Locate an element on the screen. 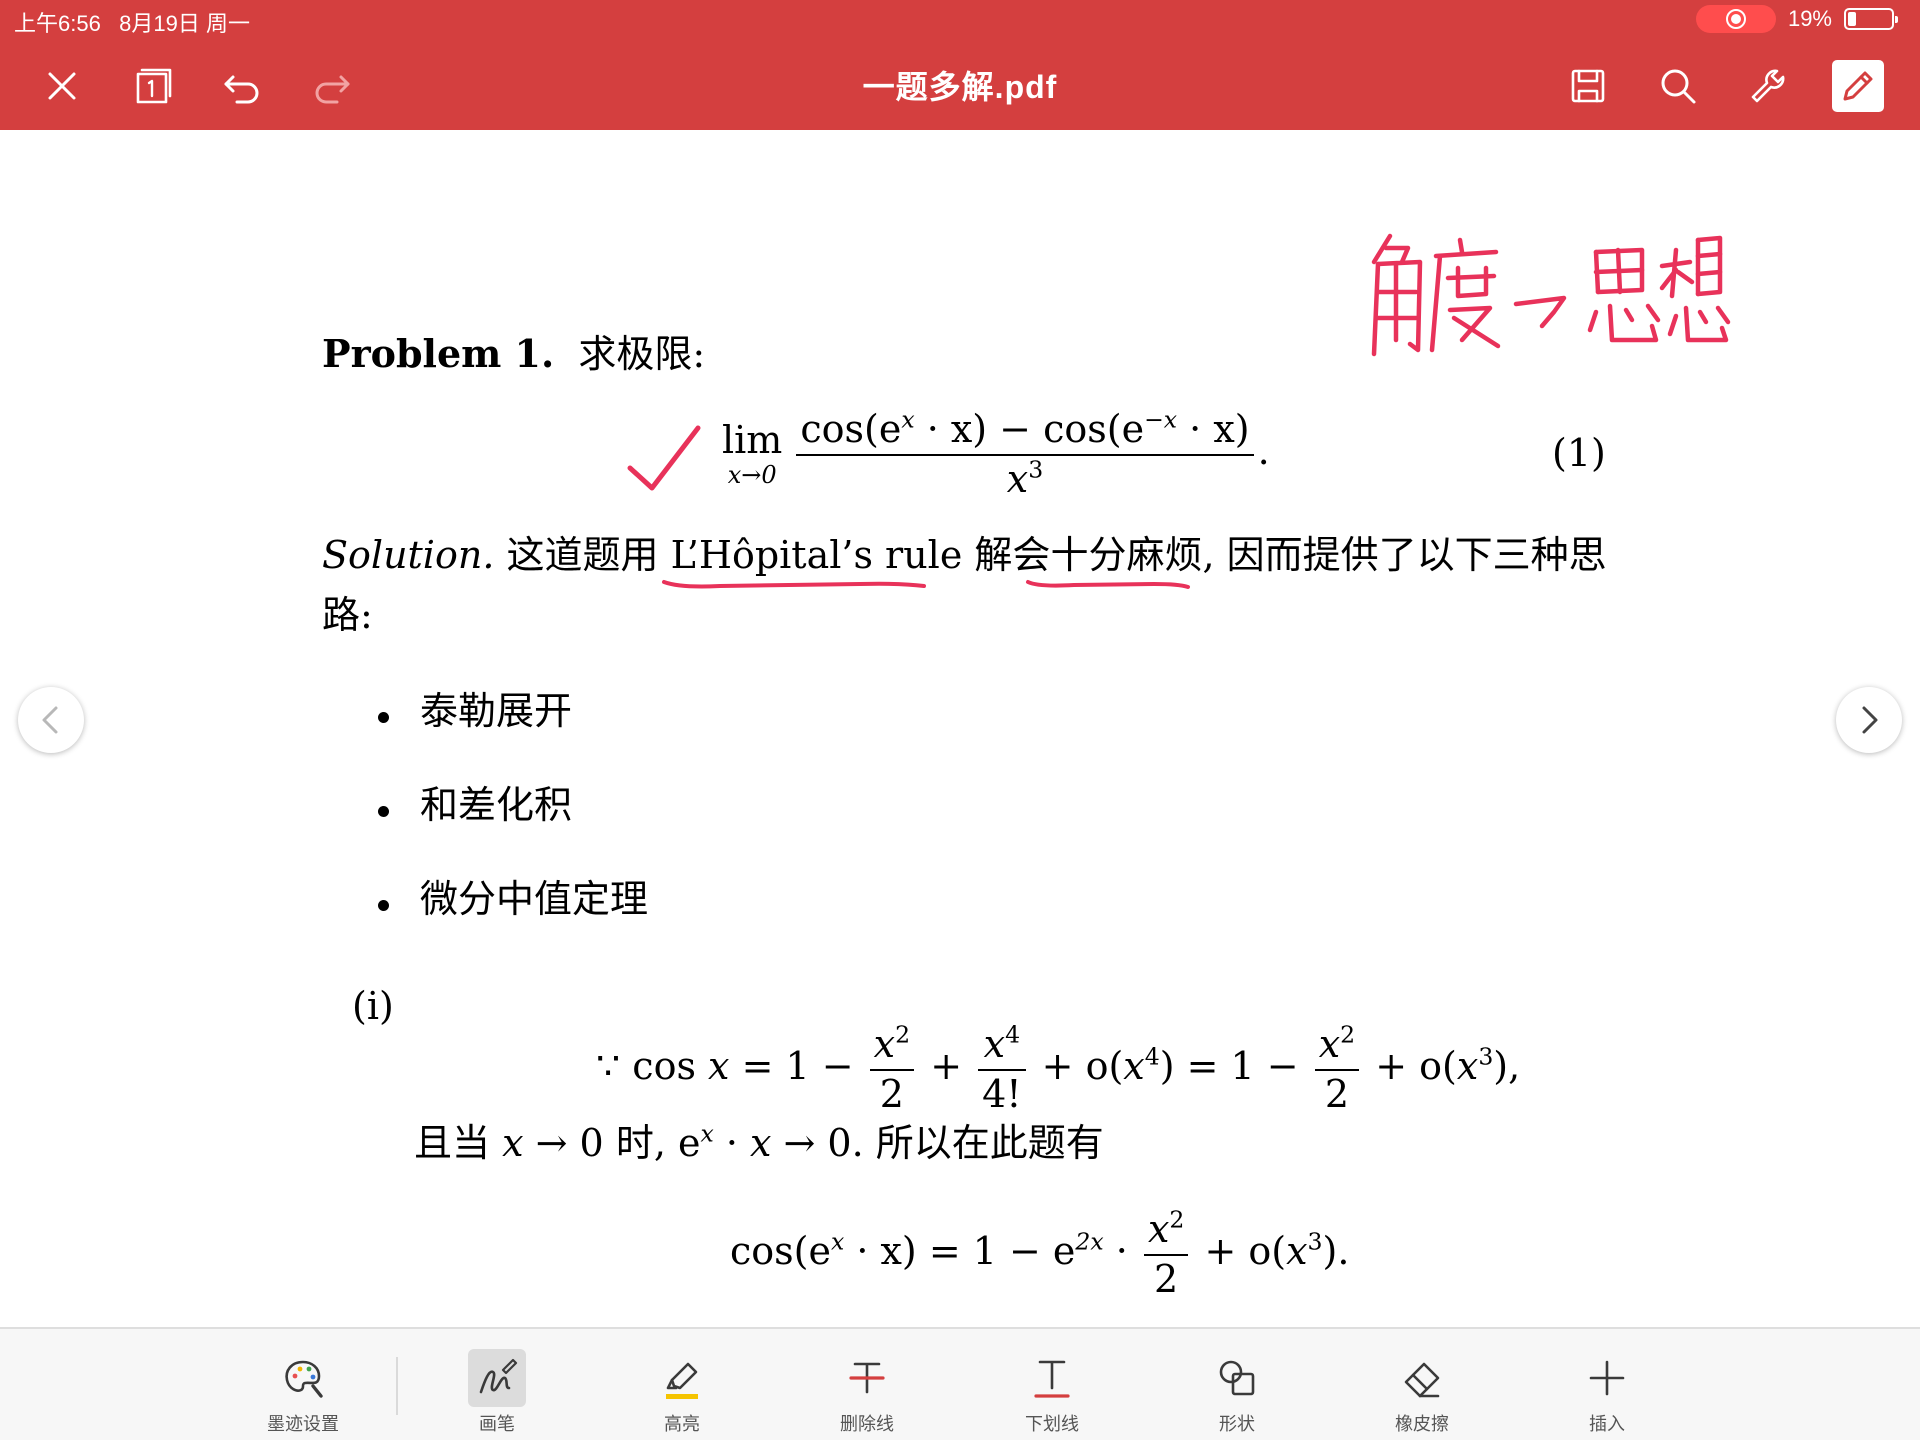 The image size is (1920, 1440). tools-button is located at coordinates (1768, 86).